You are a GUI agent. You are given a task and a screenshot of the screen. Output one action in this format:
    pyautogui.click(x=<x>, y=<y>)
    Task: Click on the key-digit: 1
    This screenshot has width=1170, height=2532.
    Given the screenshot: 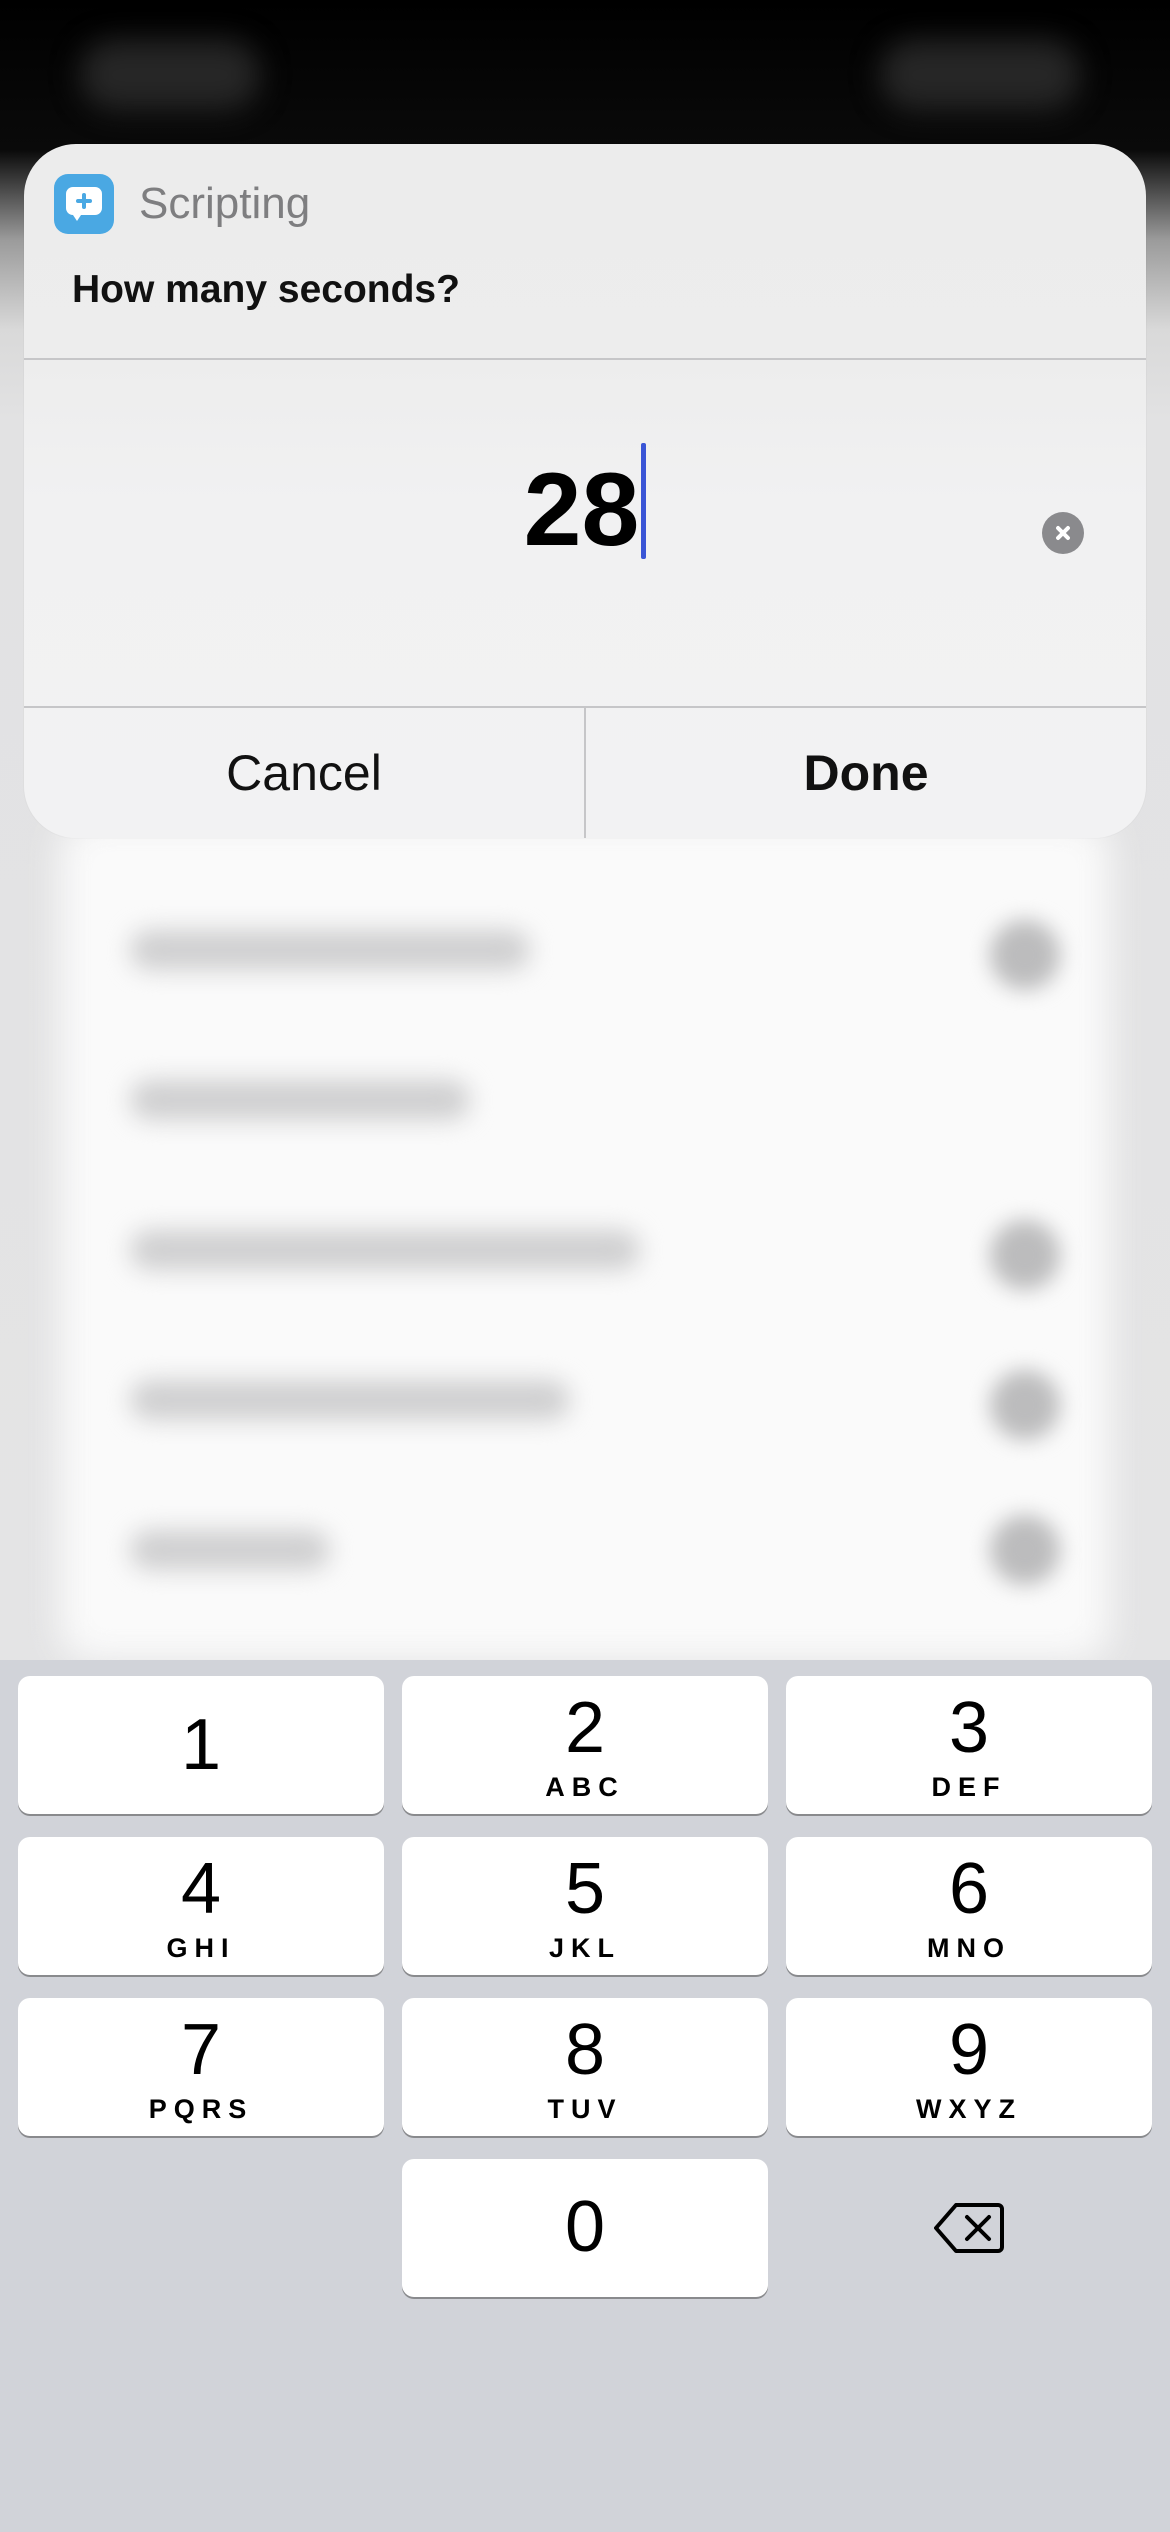 What is the action you would take?
    pyautogui.click(x=201, y=1745)
    